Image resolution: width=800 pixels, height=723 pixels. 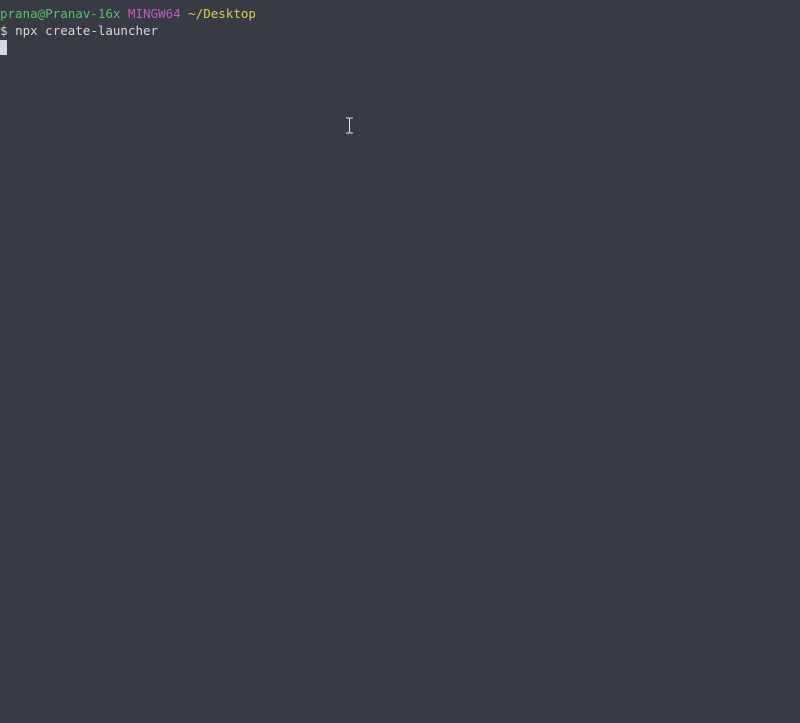 I want to click on command-text: npx create-launcher, so click(x=87, y=30).